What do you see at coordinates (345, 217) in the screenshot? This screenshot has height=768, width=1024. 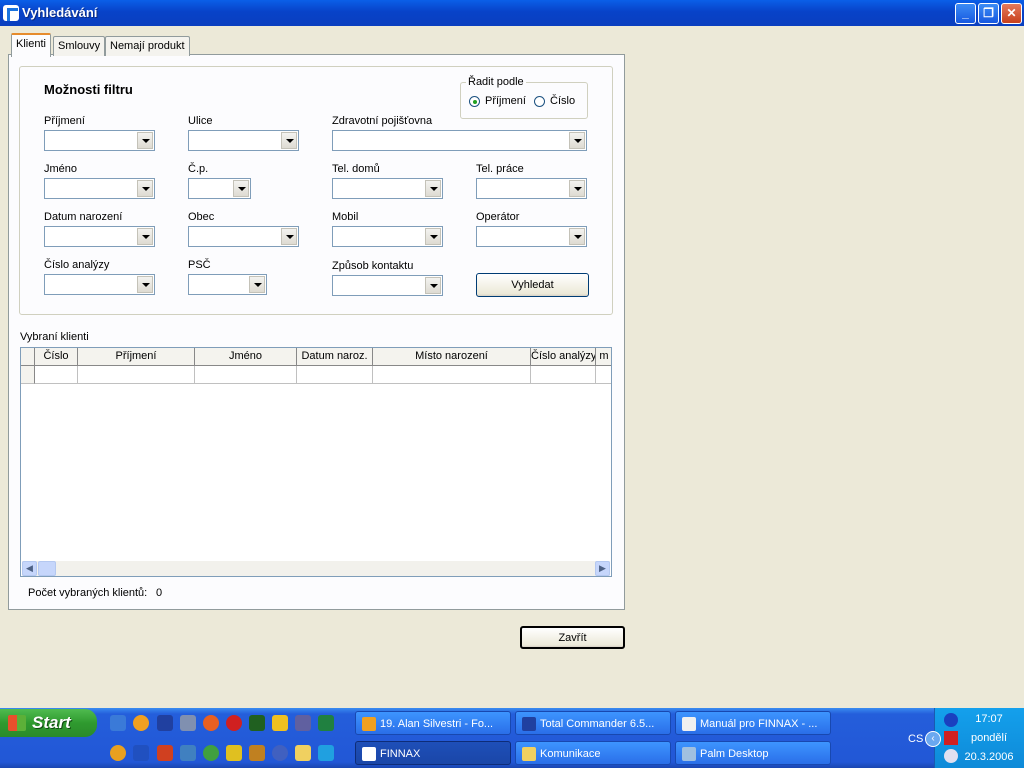 I see `mobil-label: Mobil` at bounding box center [345, 217].